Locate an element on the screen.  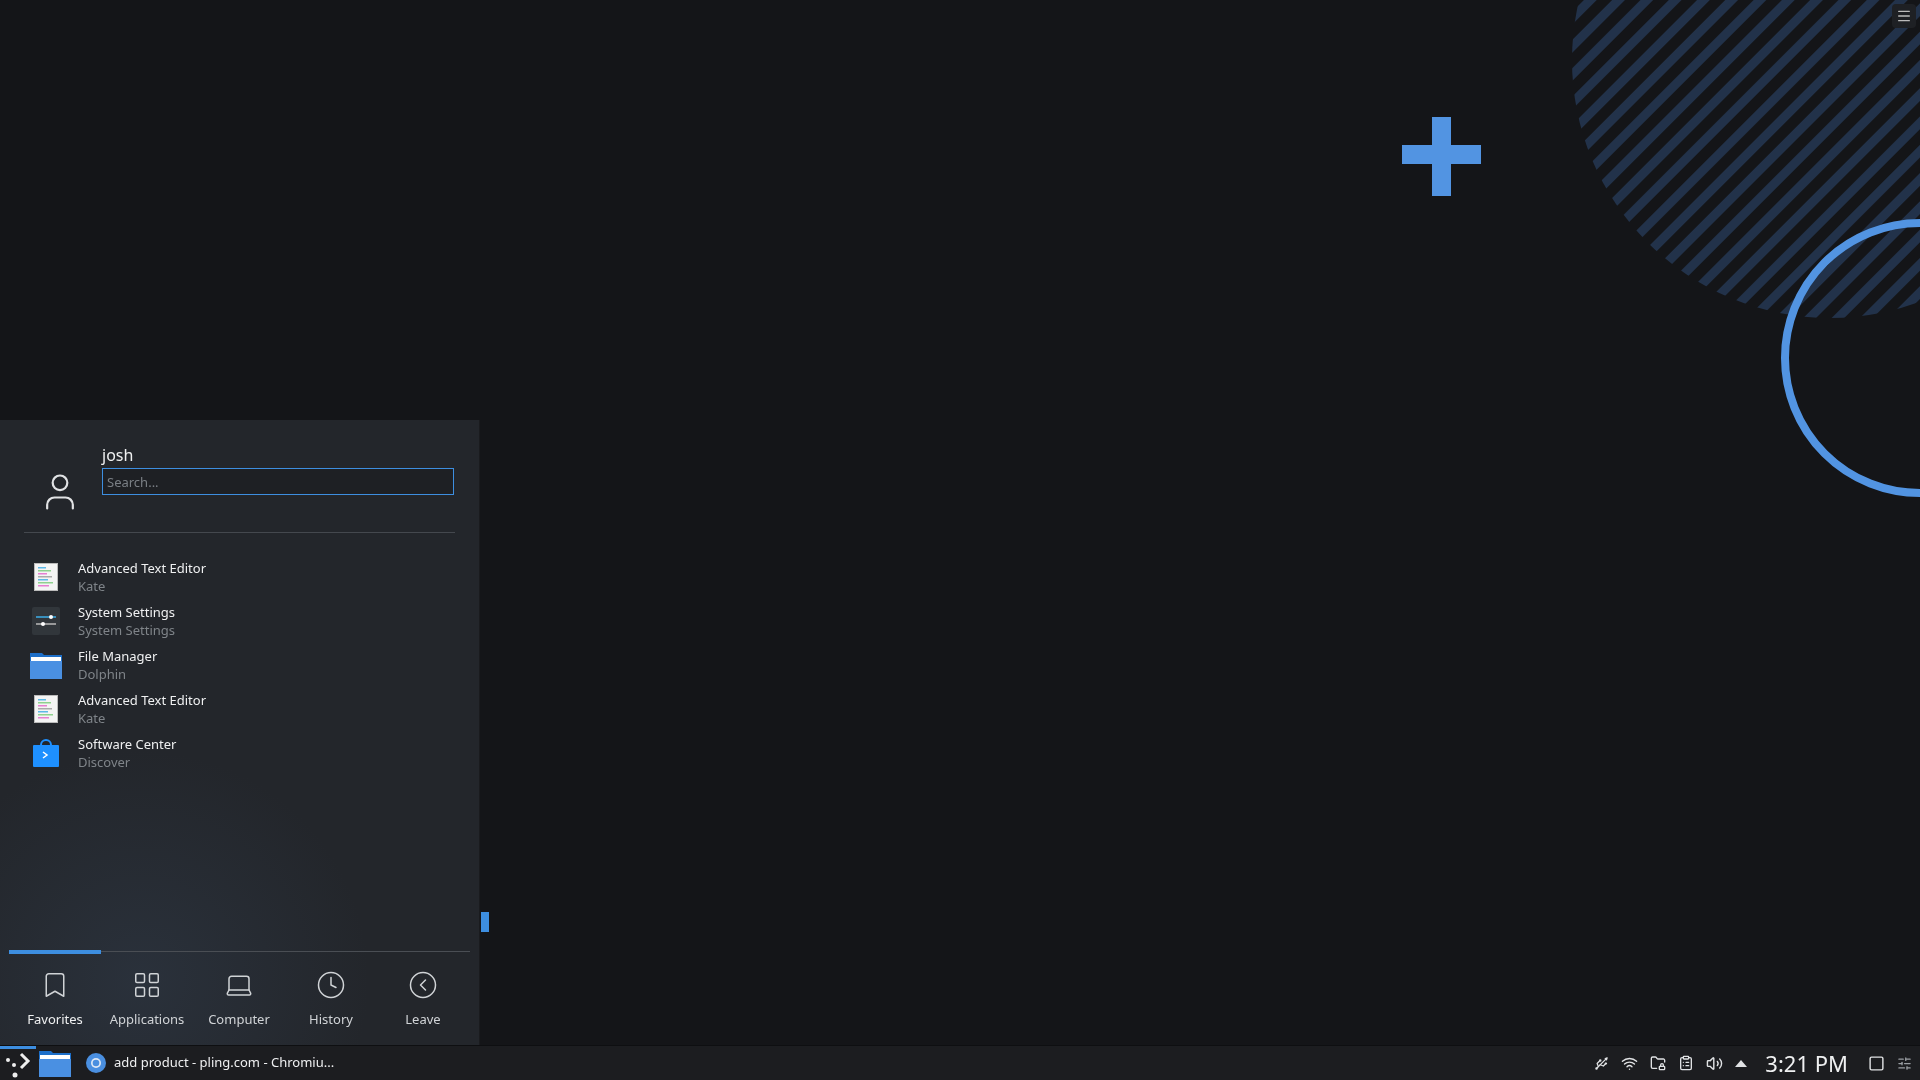
volume-icon is located at coordinates (1715, 1063).